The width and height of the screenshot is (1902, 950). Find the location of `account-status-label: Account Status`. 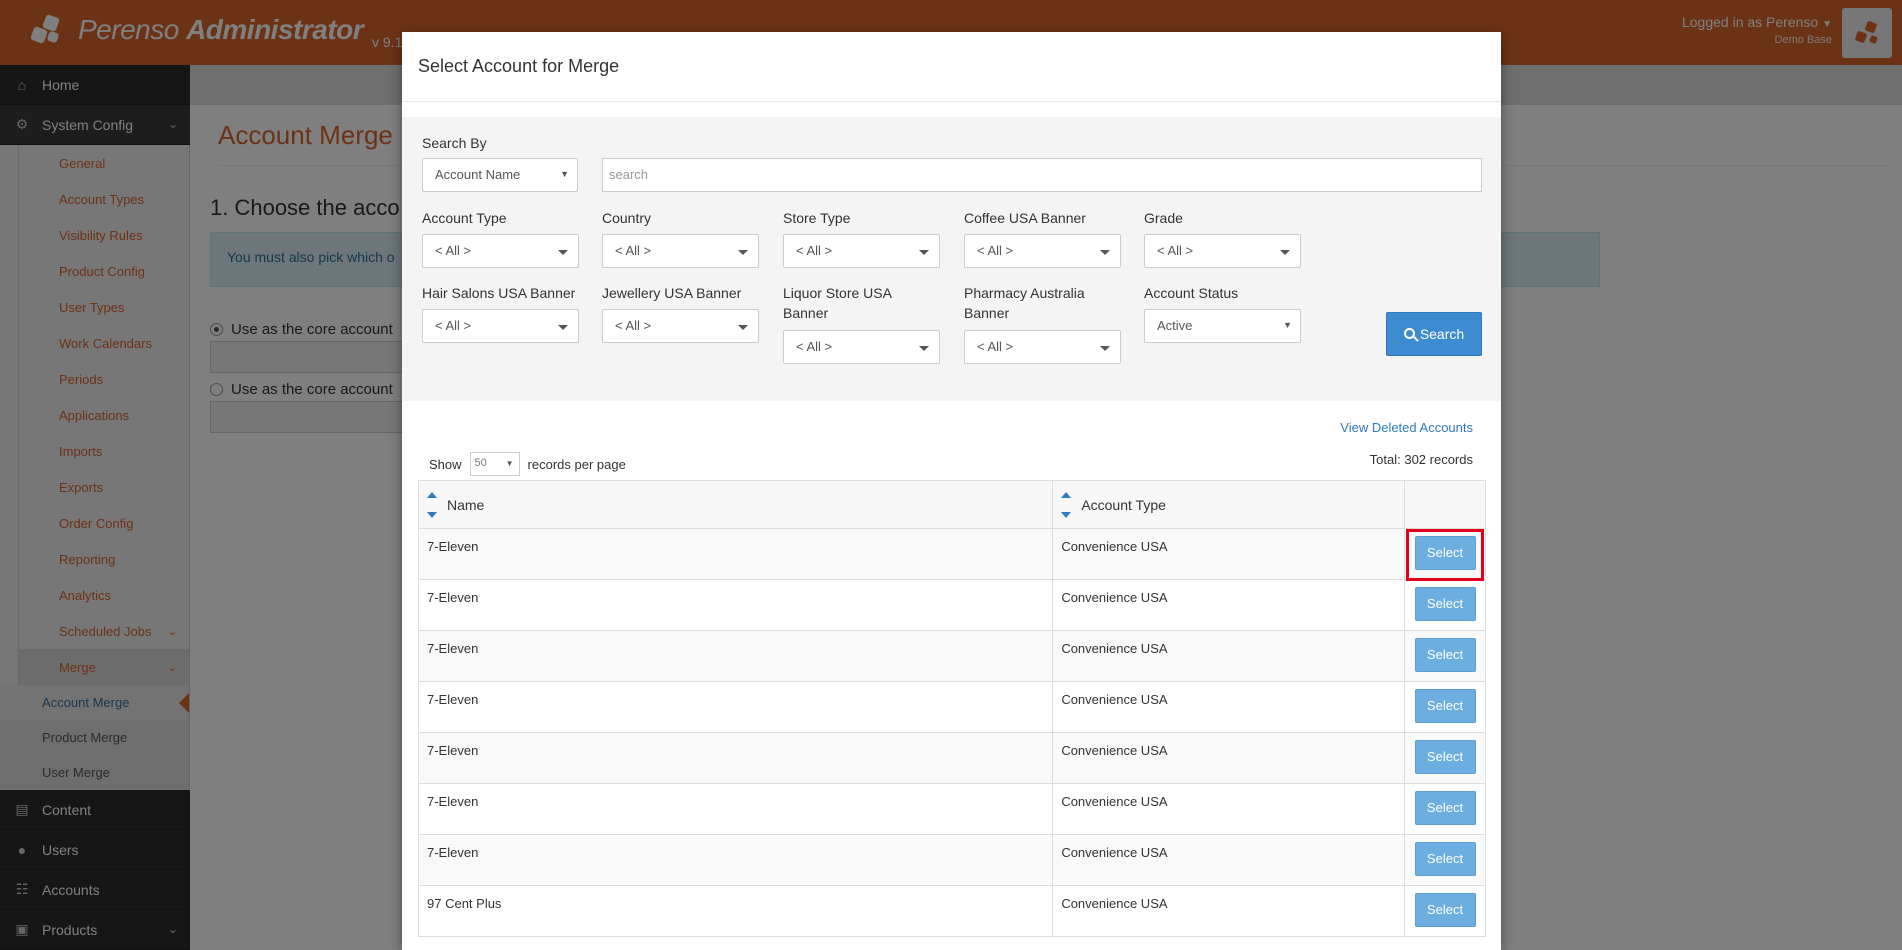

account-status-label: Account Status is located at coordinates (1191, 293).